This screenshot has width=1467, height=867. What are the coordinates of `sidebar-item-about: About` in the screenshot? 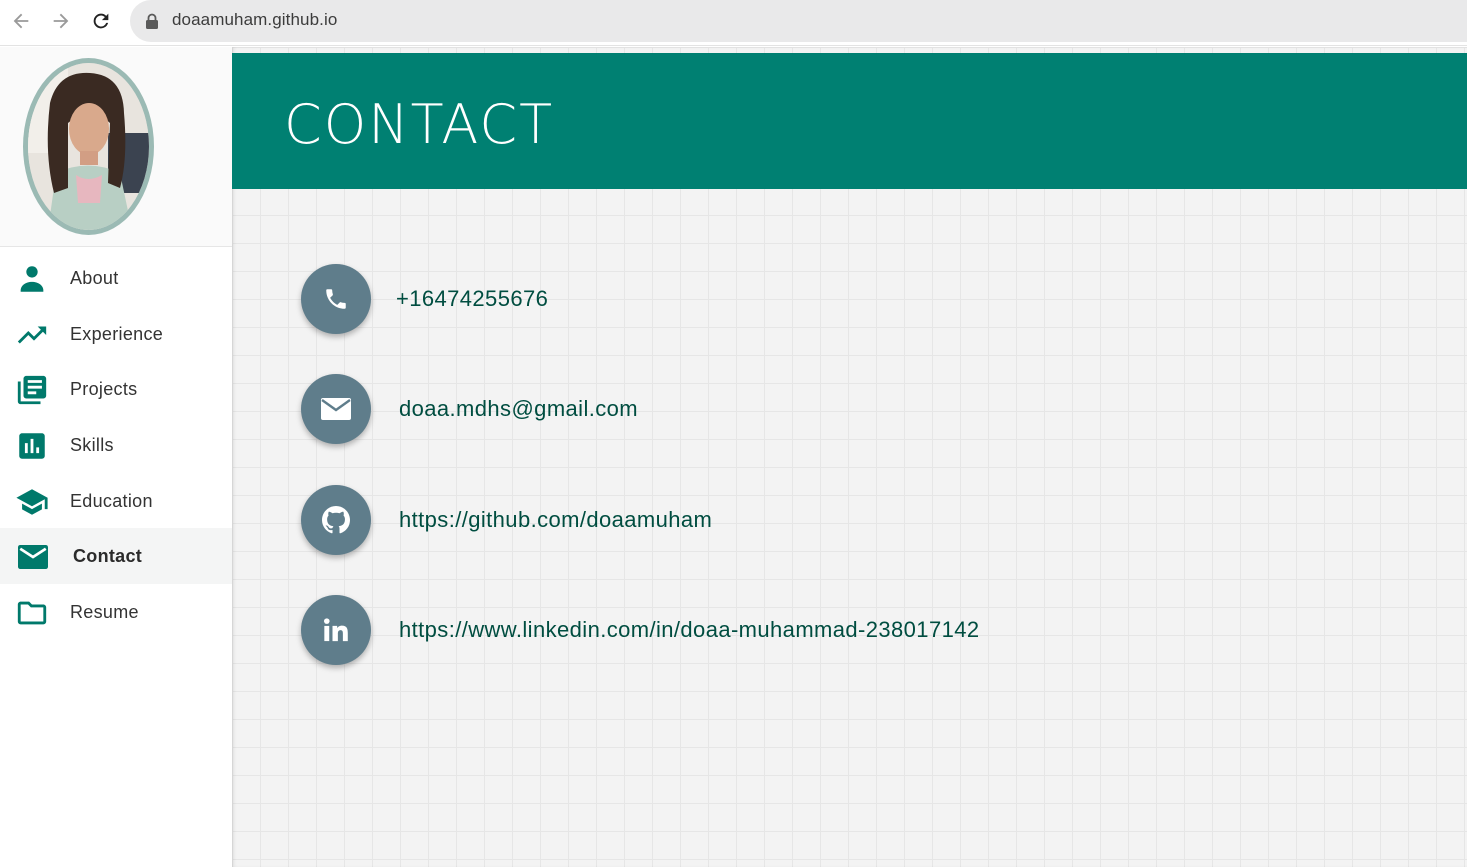 It's located at (116, 278).